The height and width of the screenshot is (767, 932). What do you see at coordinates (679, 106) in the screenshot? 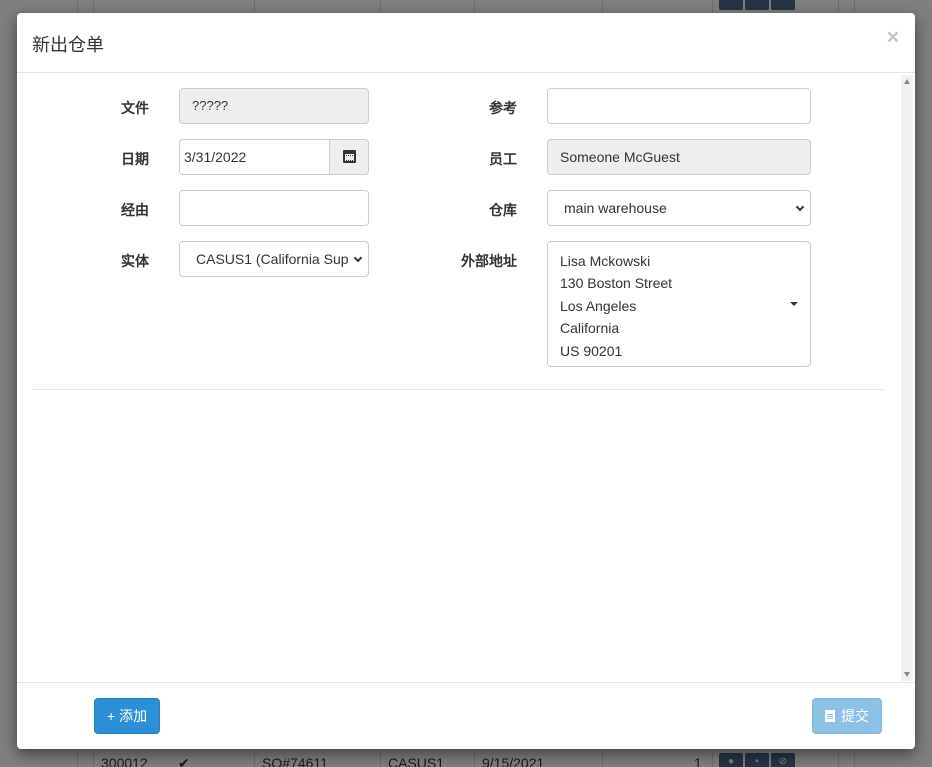
I see `reference-input` at bounding box center [679, 106].